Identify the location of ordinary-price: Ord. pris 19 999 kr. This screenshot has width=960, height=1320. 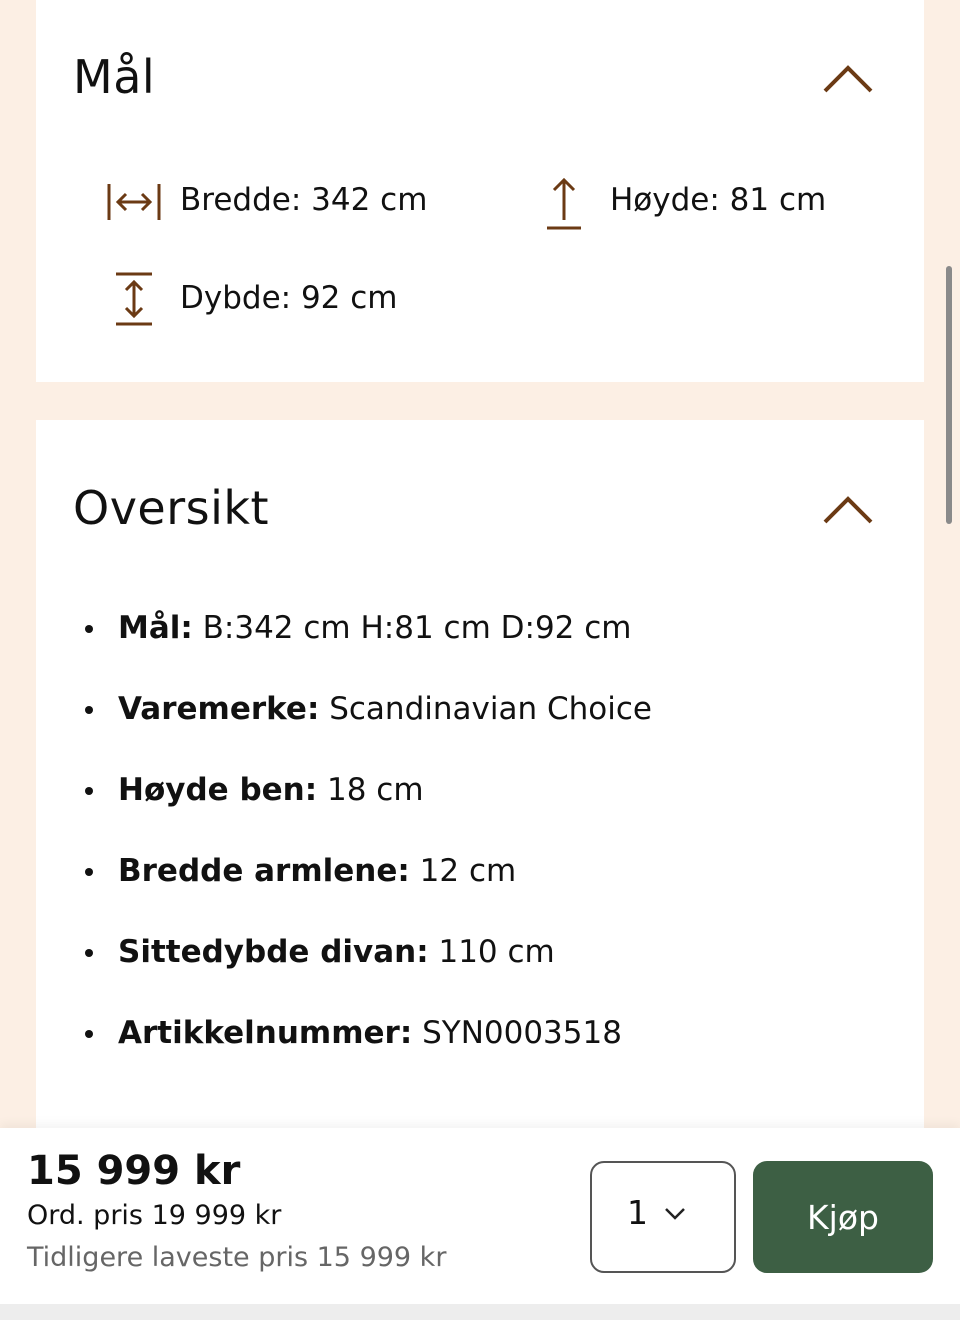
(154, 1215).